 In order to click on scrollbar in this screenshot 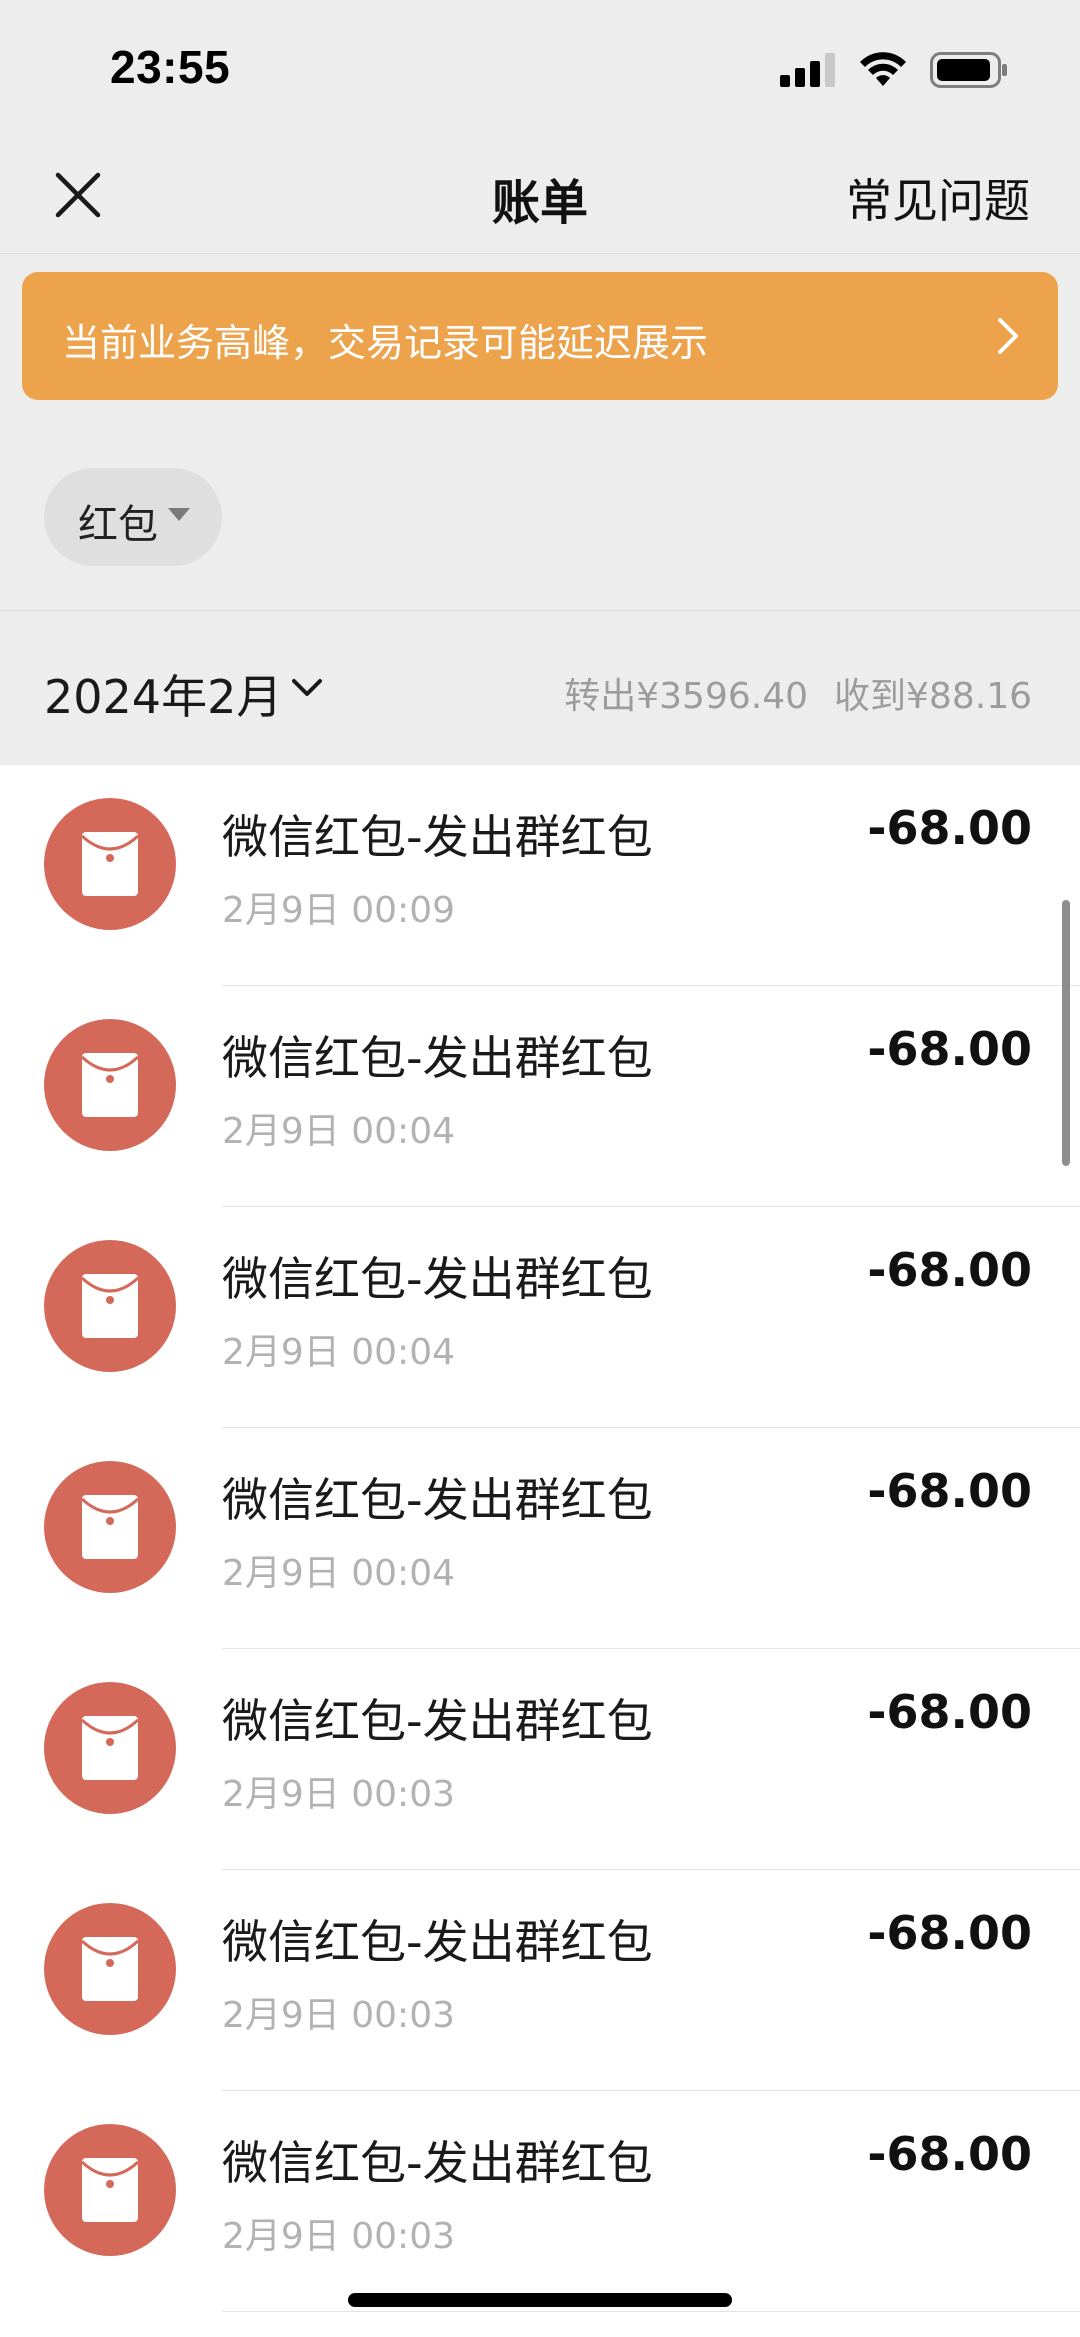, I will do `click(1066, 1033)`.